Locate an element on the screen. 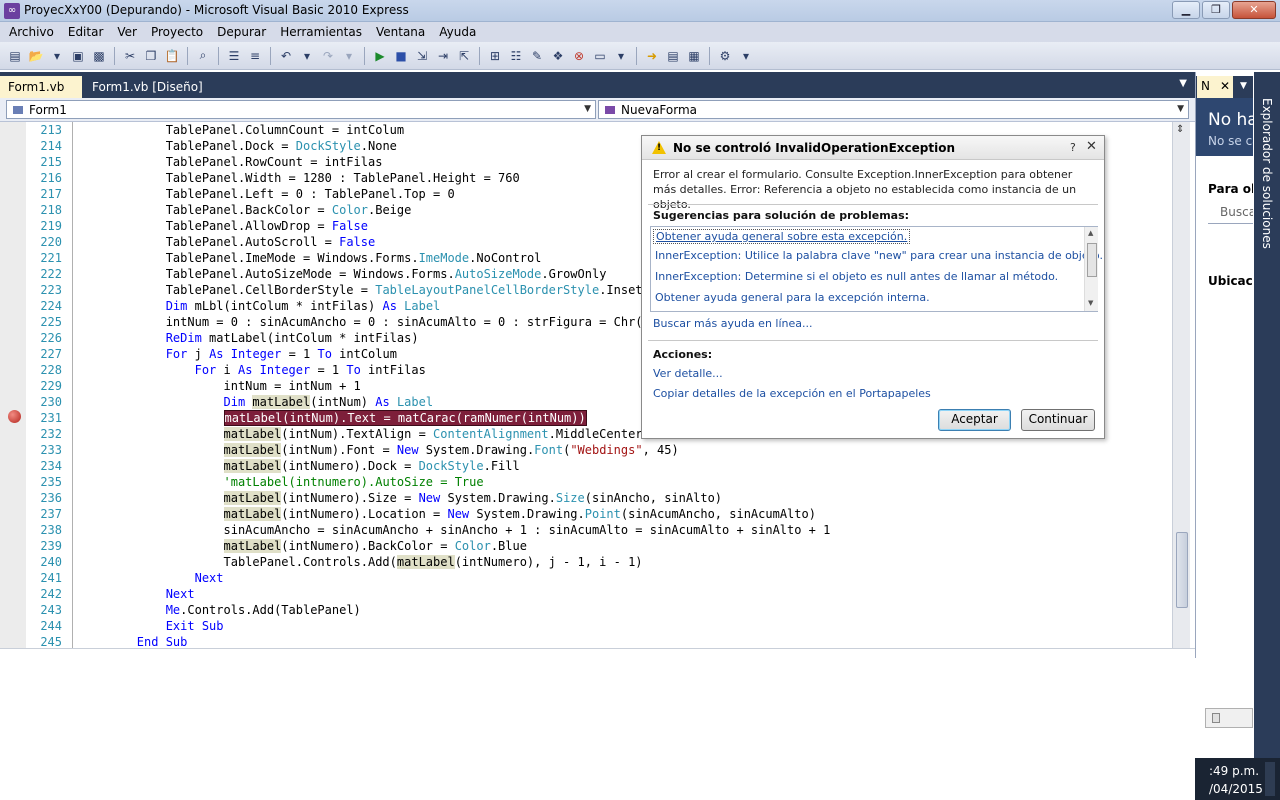  menu-editar: Editar is located at coordinates (86, 32).